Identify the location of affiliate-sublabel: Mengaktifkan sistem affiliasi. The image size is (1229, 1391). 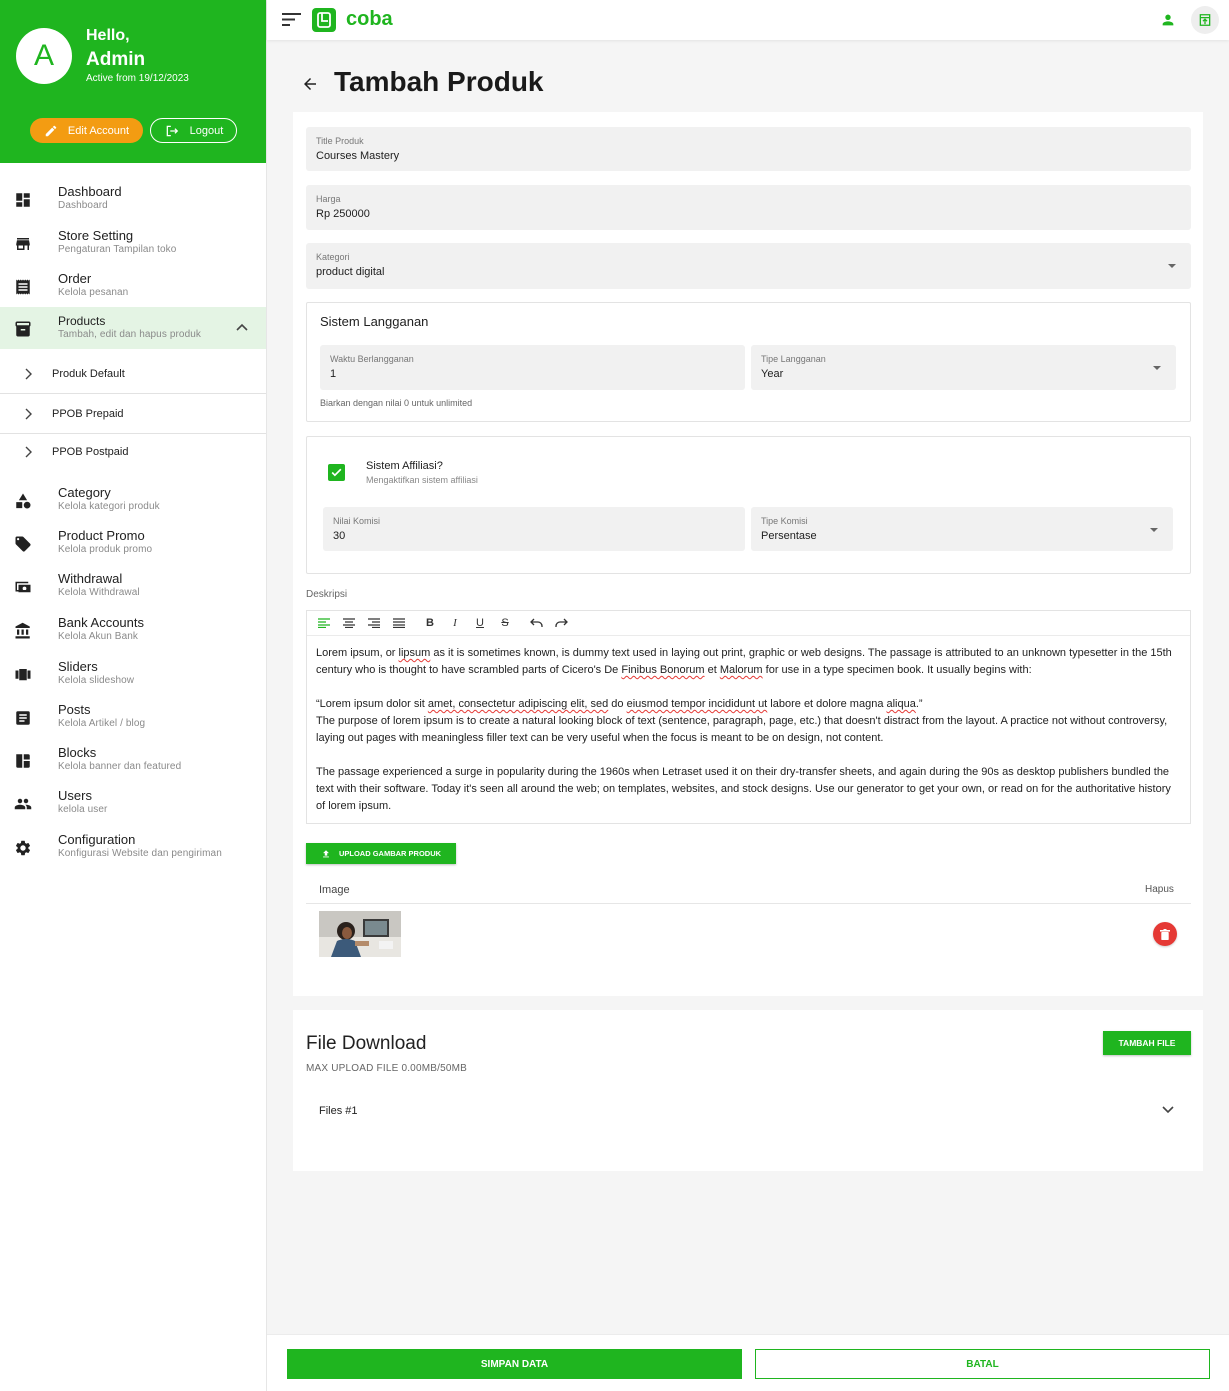
(422, 480).